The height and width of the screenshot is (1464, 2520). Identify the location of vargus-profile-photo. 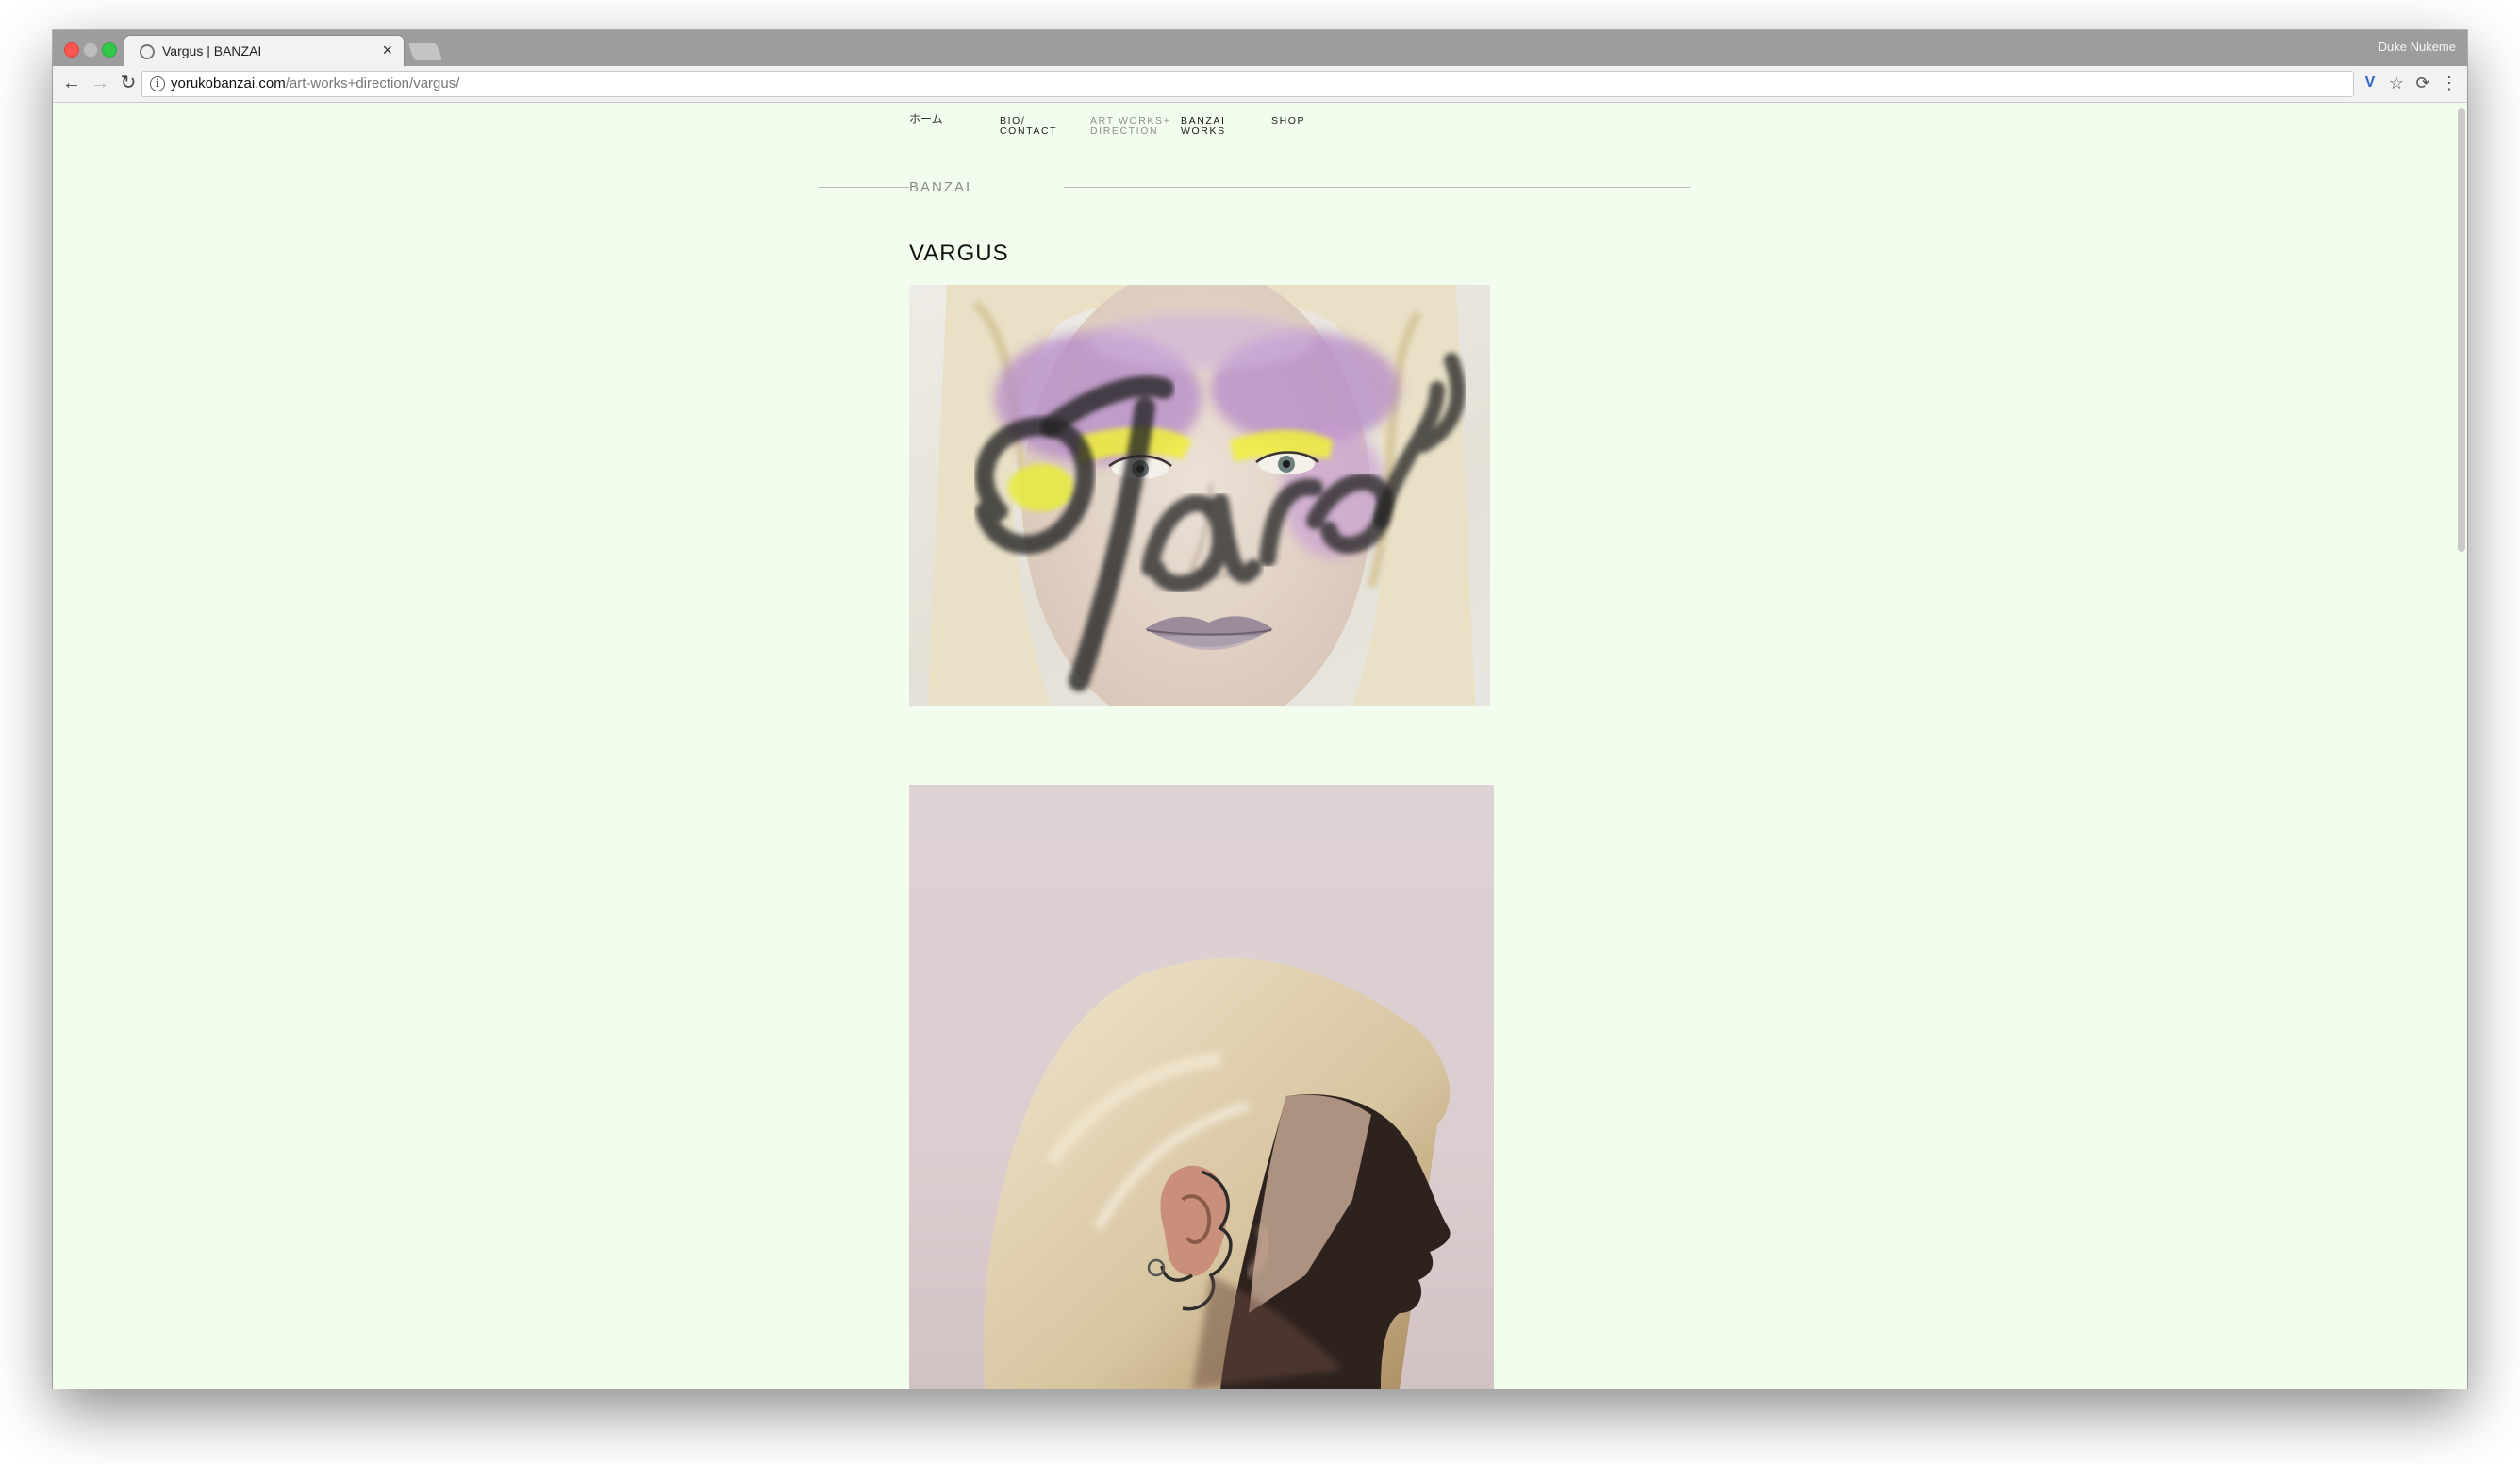
(1201, 1087).